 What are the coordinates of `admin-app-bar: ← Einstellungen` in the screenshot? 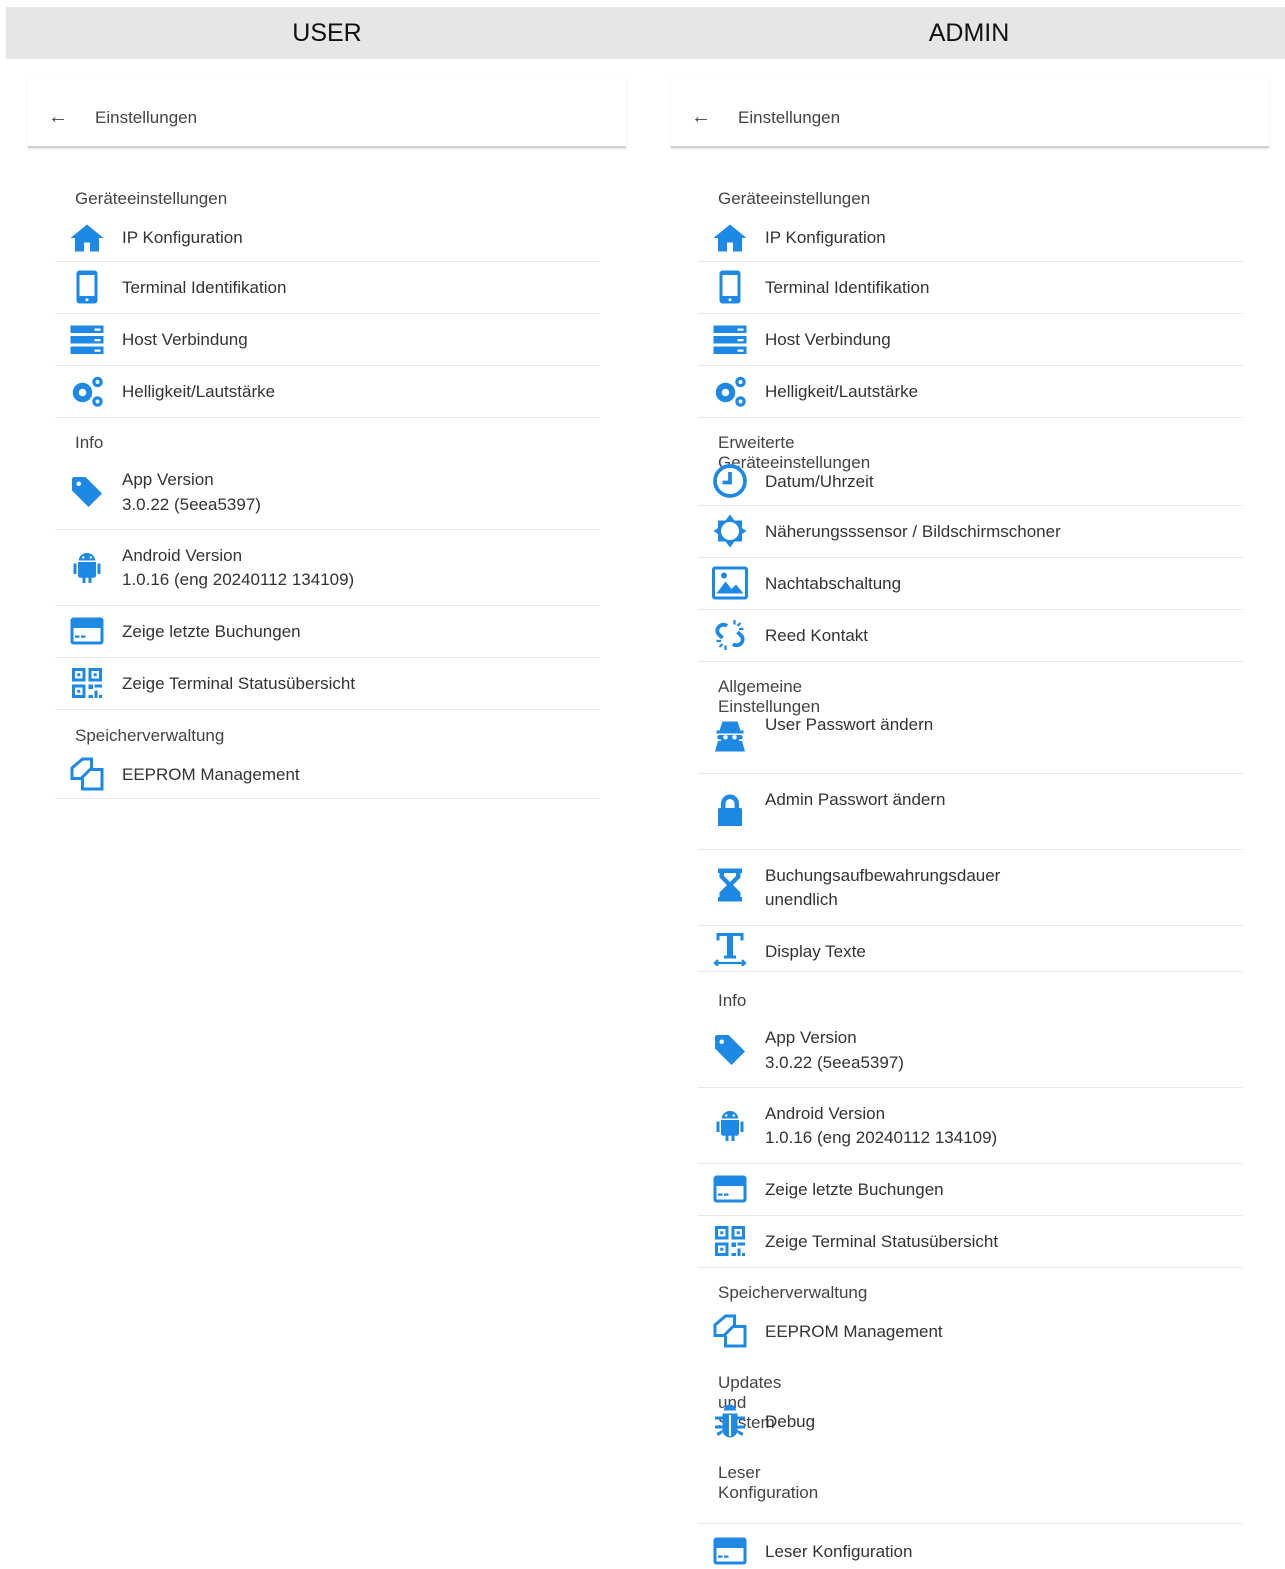 It's located at (970, 114).